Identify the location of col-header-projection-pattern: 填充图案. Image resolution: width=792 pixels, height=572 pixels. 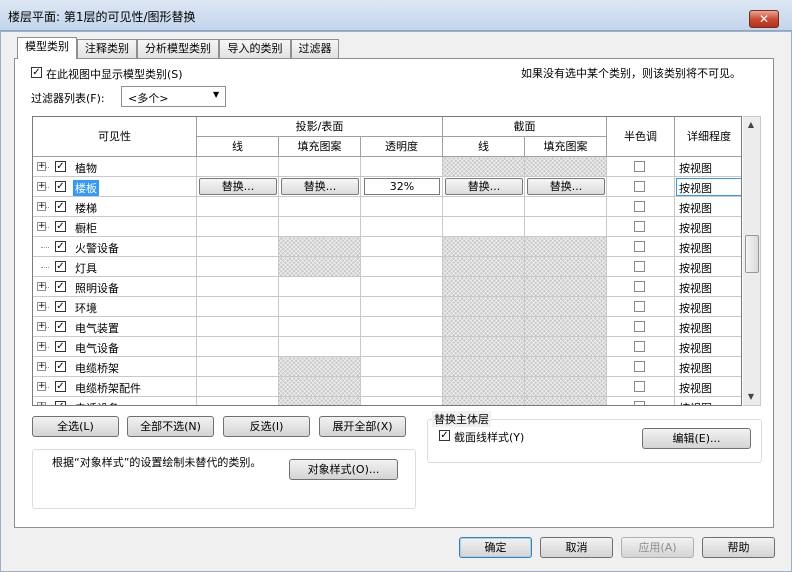
(320, 147).